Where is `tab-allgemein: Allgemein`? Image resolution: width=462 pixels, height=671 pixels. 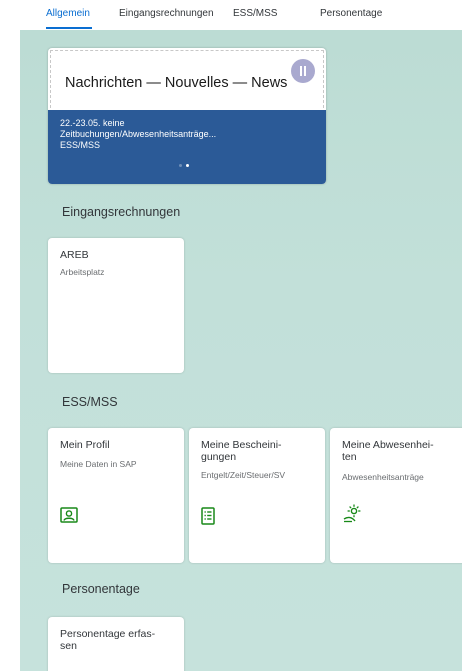
tab-allgemein: Allgemein is located at coordinates (68, 13).